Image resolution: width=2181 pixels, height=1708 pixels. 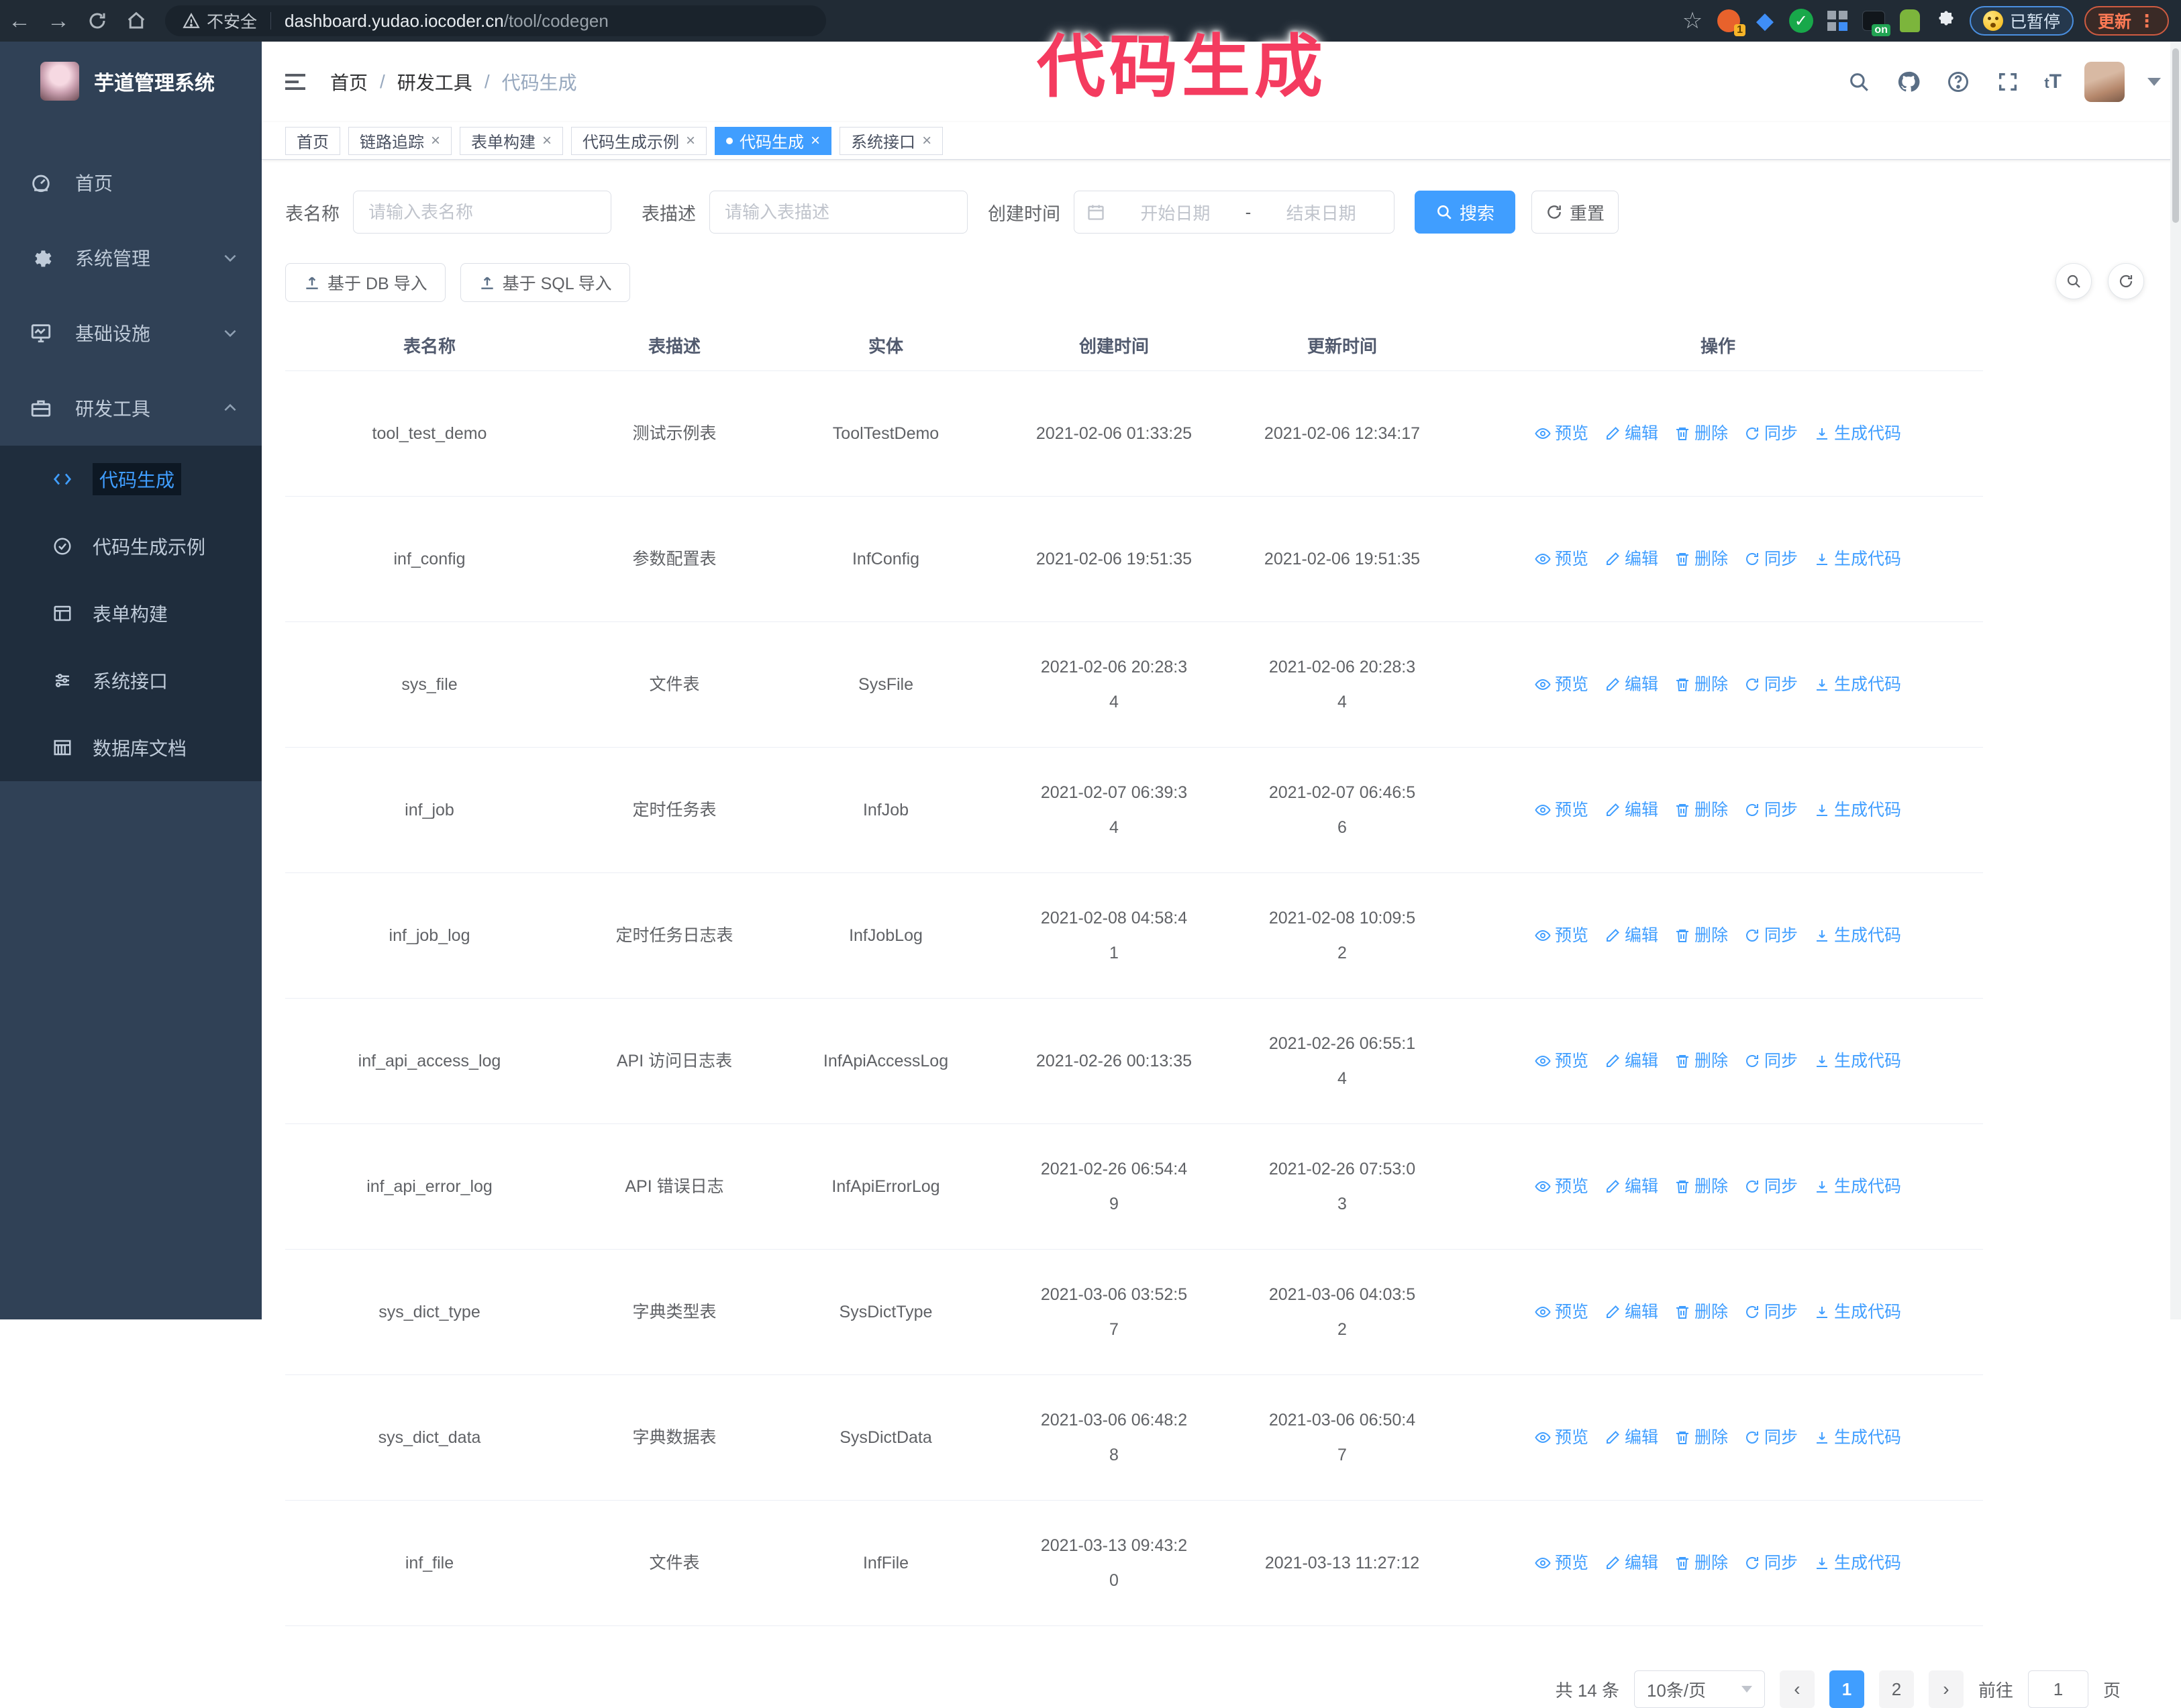 I want to click on table-name-input, so click(x=482, y=212).